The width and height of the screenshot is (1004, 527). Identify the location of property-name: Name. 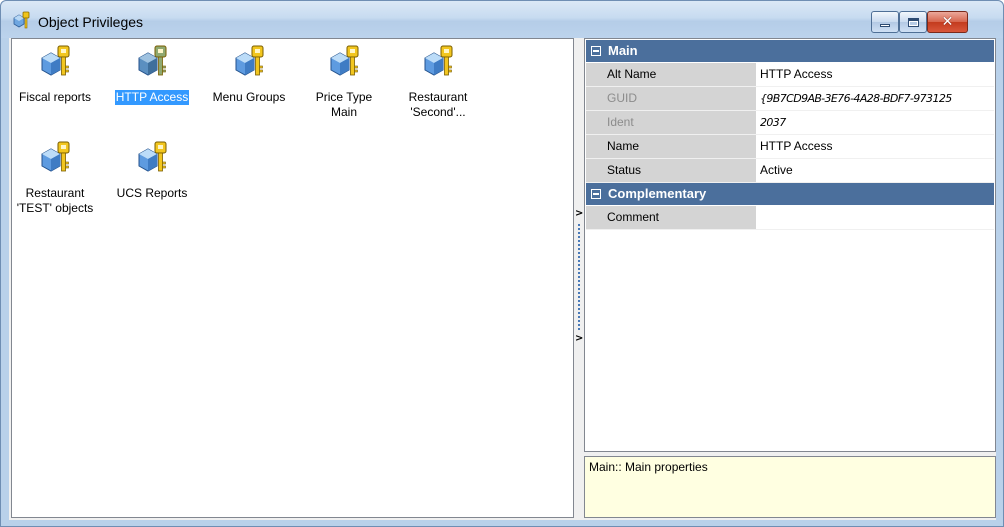
(671, 146).